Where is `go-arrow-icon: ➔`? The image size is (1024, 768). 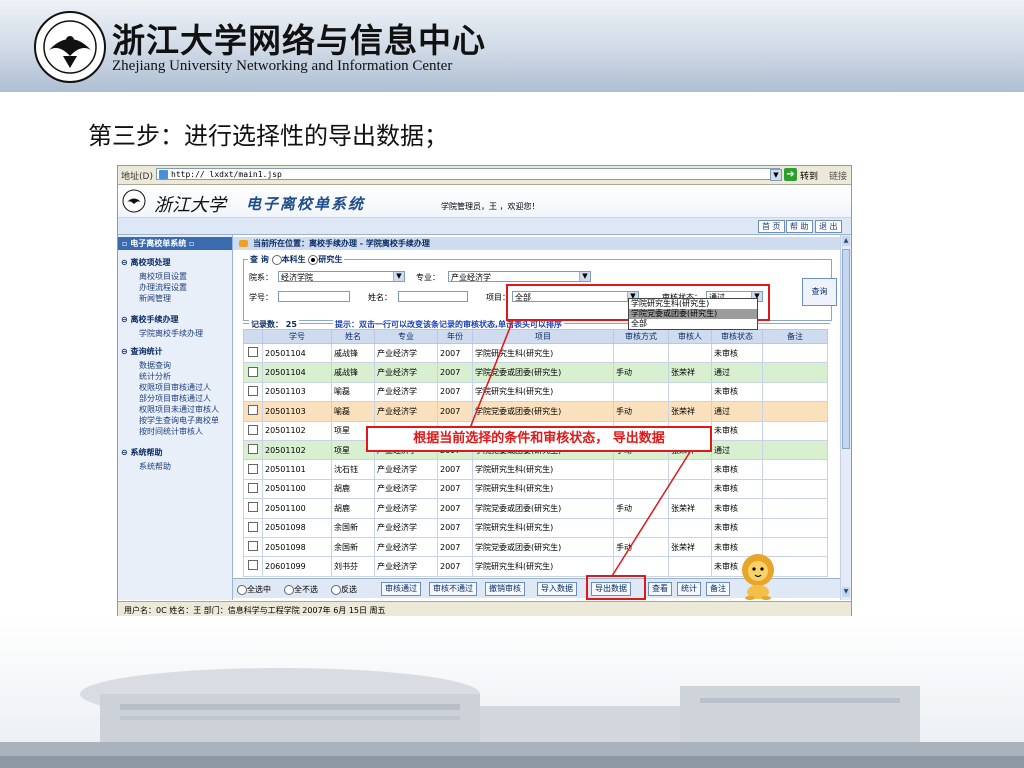
go-arrow-icon: ➔ is located at coordinates (790, 174).